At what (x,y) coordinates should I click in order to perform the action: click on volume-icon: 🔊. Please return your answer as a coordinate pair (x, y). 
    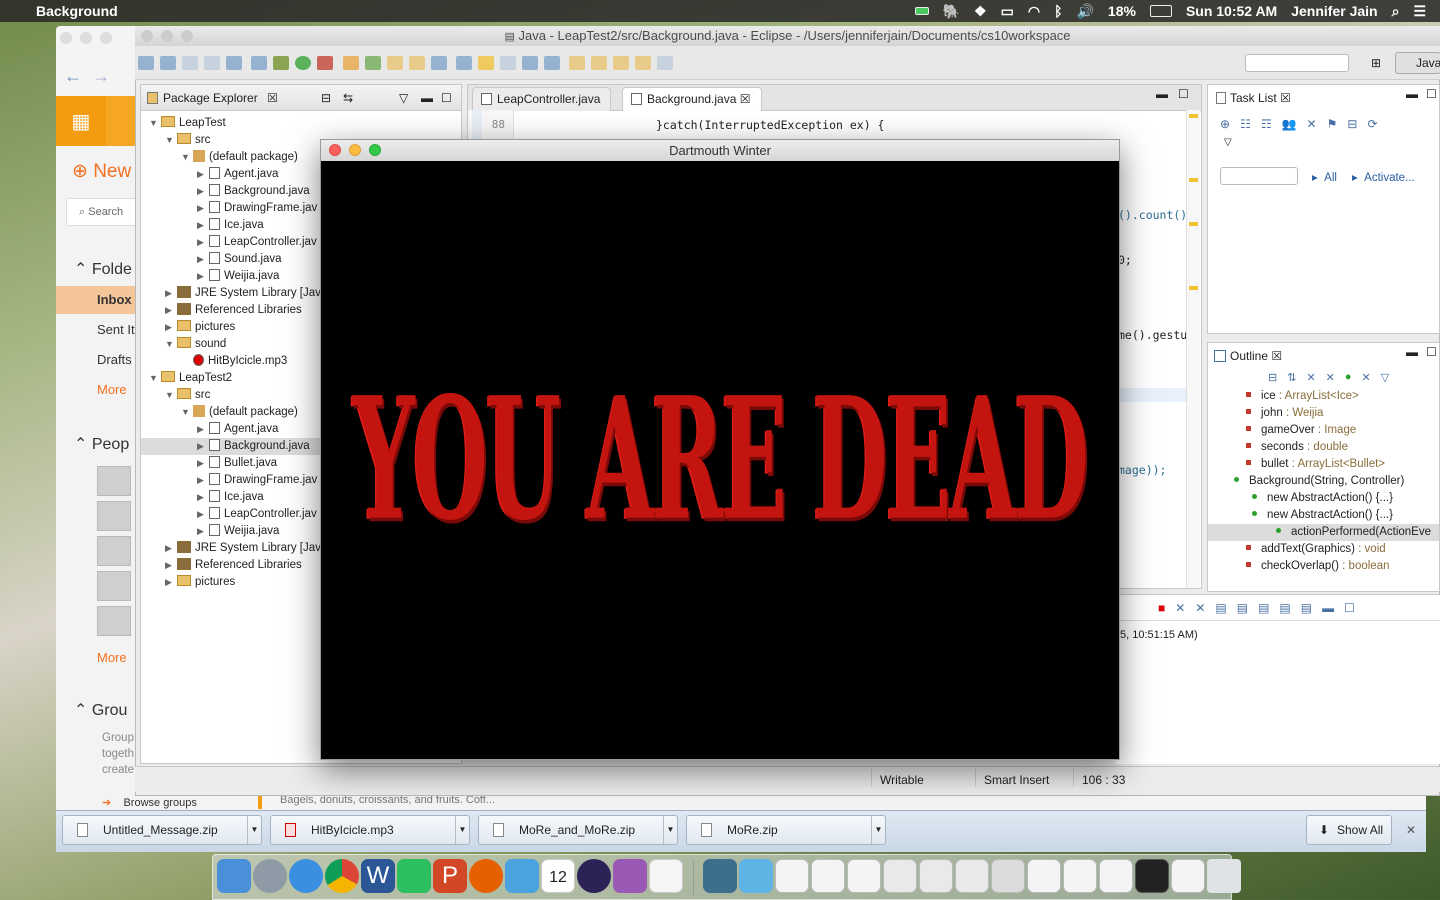
    Looking at the image, I should click on (1084, 11).